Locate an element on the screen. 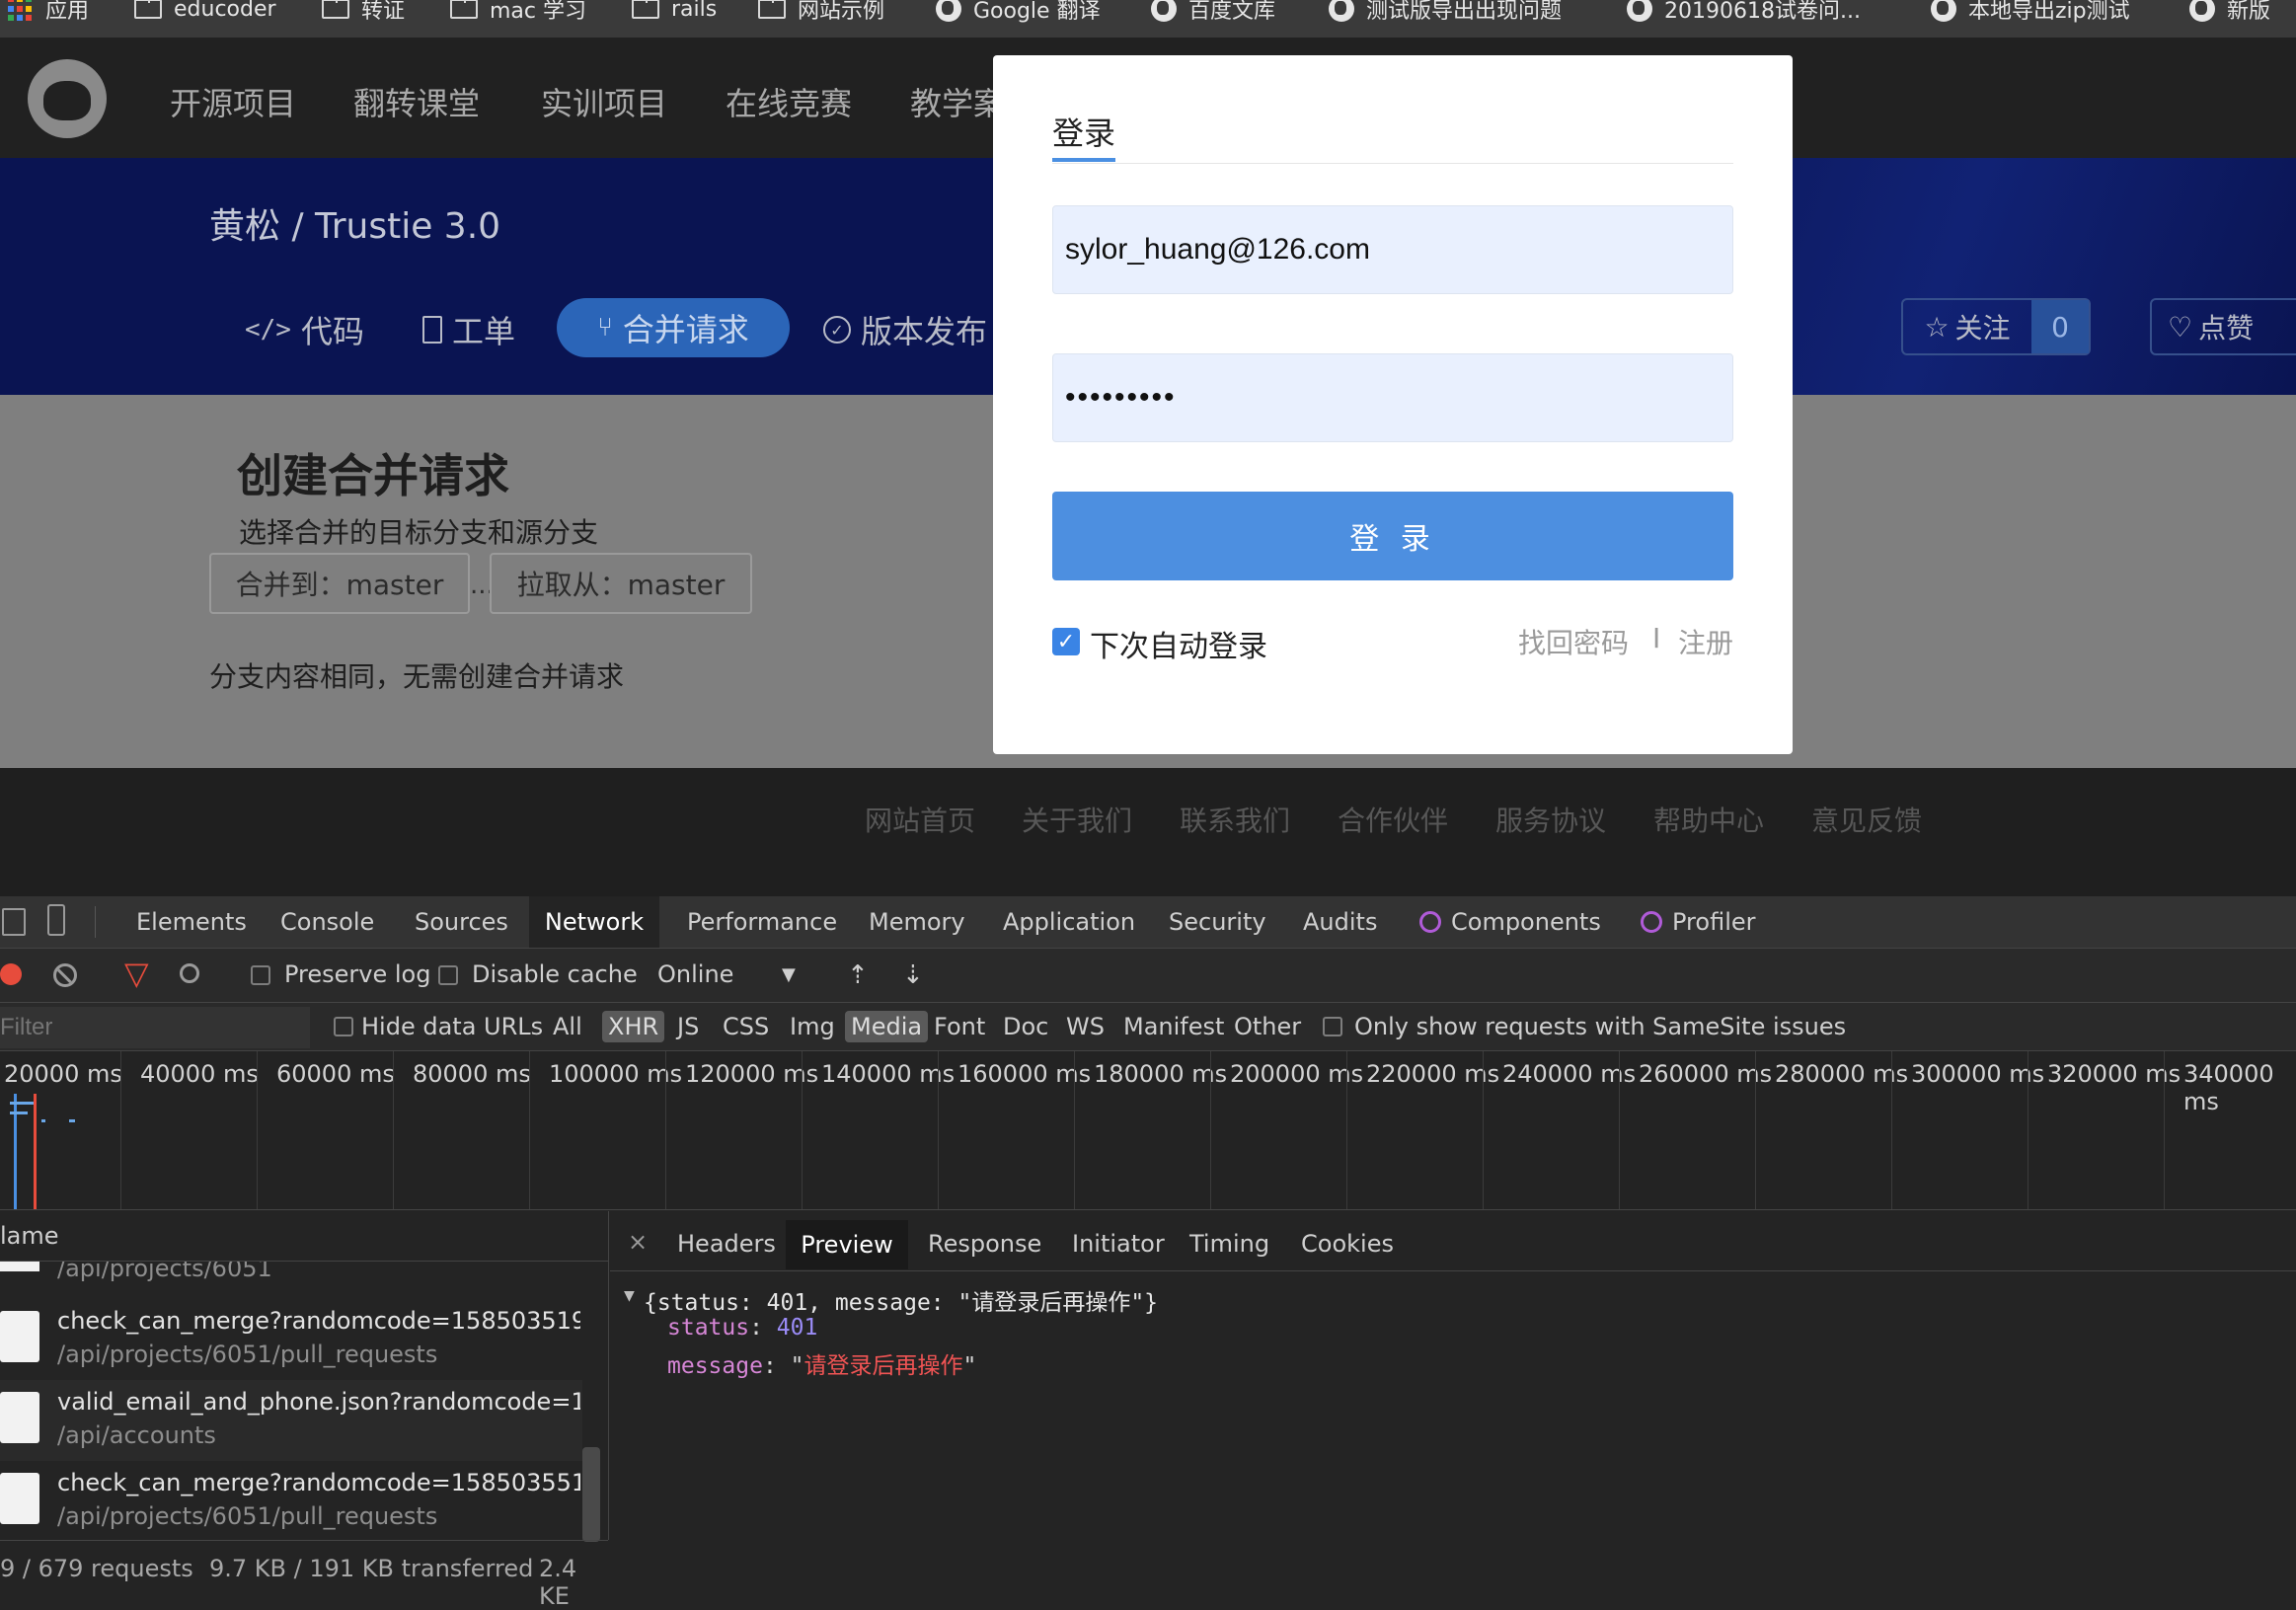 Image resolution: width=2296 pixels, height=1610 pixels. samesite-label: Only show requests with SameSite issues is located at coordinates (1601, 1026).